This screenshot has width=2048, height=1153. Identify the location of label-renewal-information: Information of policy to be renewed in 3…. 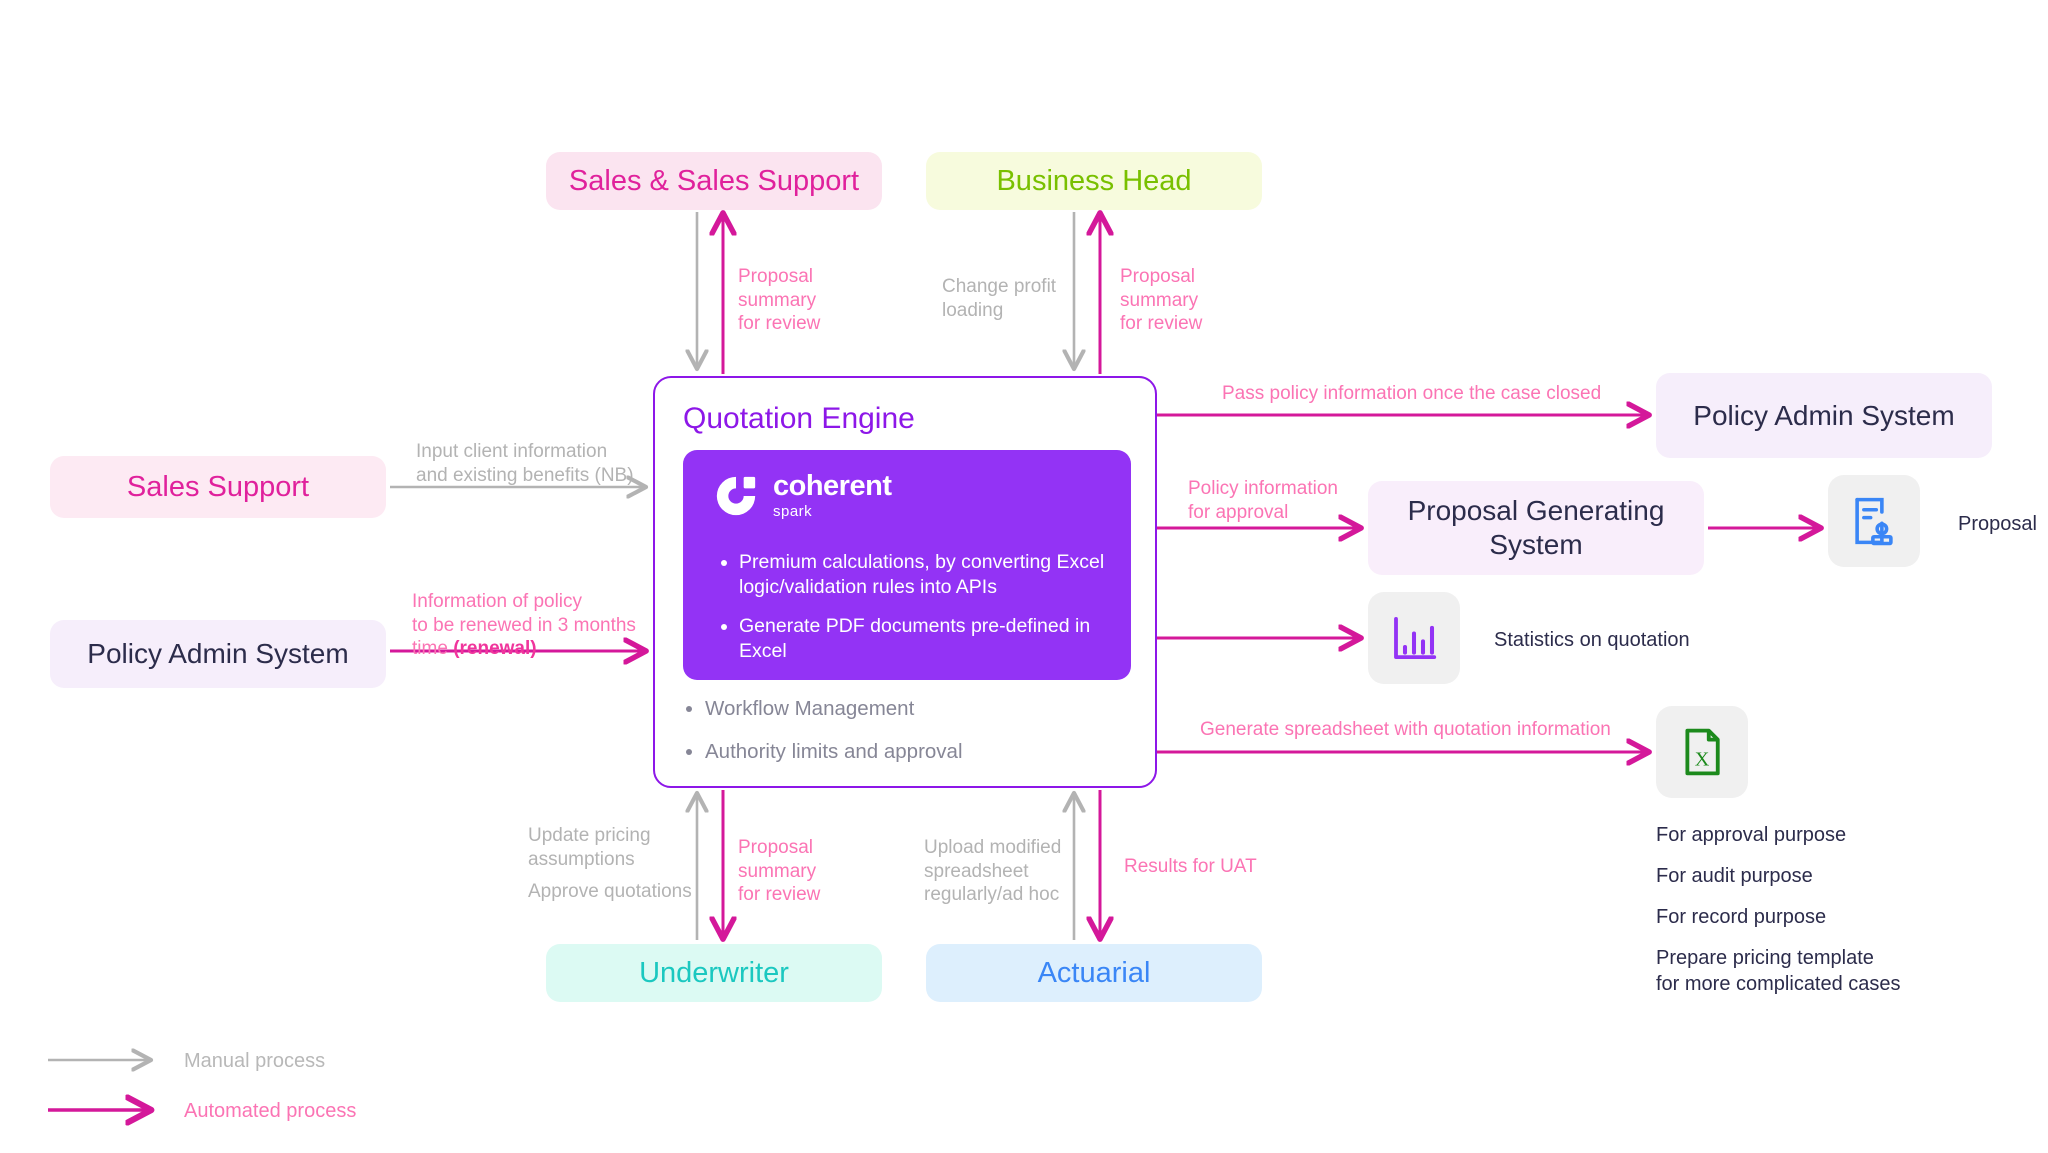
(524, 625).